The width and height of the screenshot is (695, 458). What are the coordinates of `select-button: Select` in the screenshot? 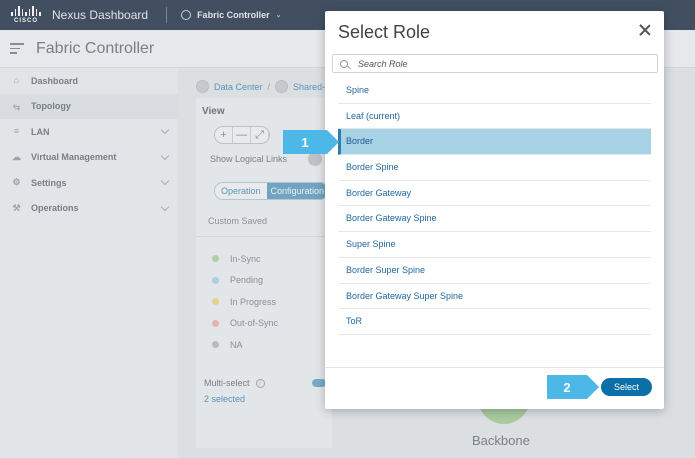 It's located at (626, 387).